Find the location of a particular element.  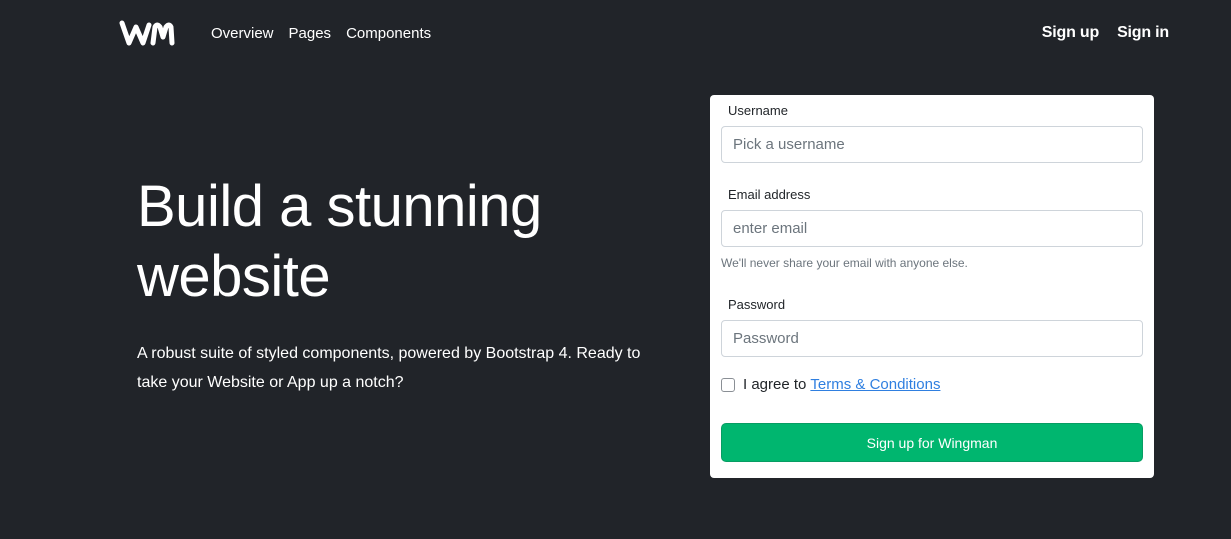

auth-nav: Sign up Sign in is located at coordinates (1105, 33).